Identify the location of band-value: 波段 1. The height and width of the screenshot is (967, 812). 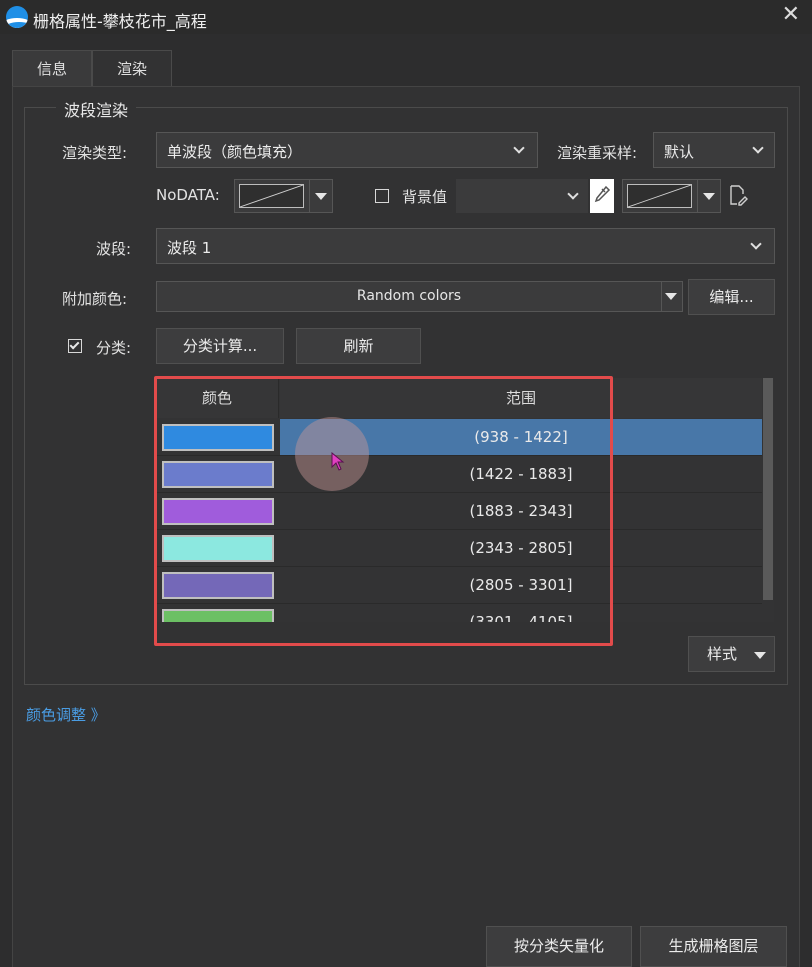
(189, 248).